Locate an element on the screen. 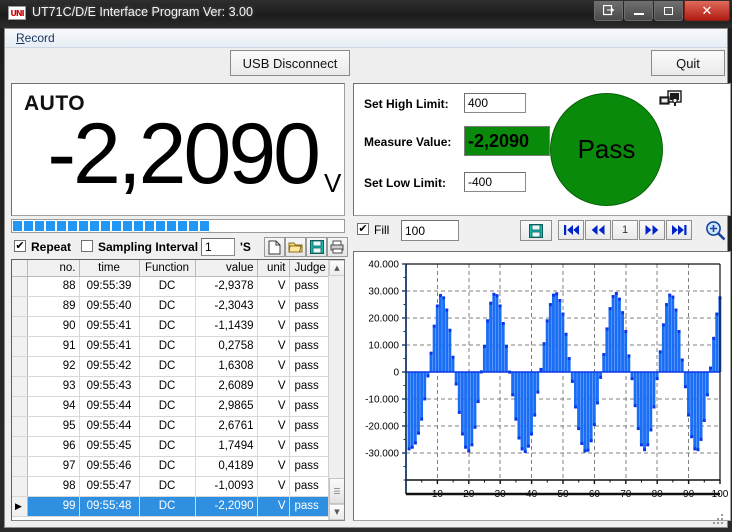 The image size is (732, 532). save-disk-icon is located at coordinates (316, 247).